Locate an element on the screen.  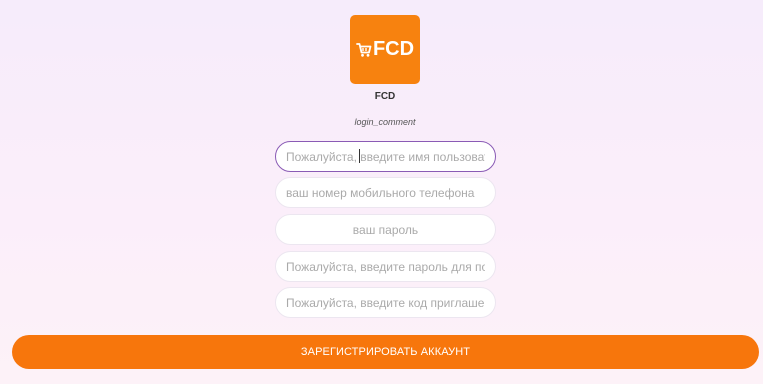
phone-input is located at coordinates (385, 192).